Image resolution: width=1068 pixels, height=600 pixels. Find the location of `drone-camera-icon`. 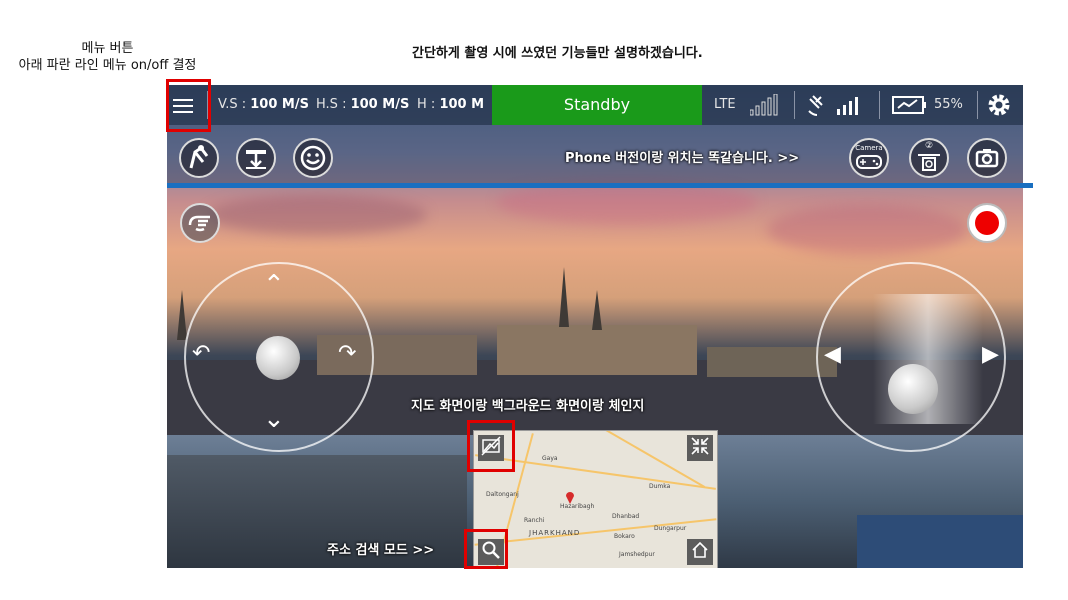

drone-camera-icon is located at coordinates (929, 162).